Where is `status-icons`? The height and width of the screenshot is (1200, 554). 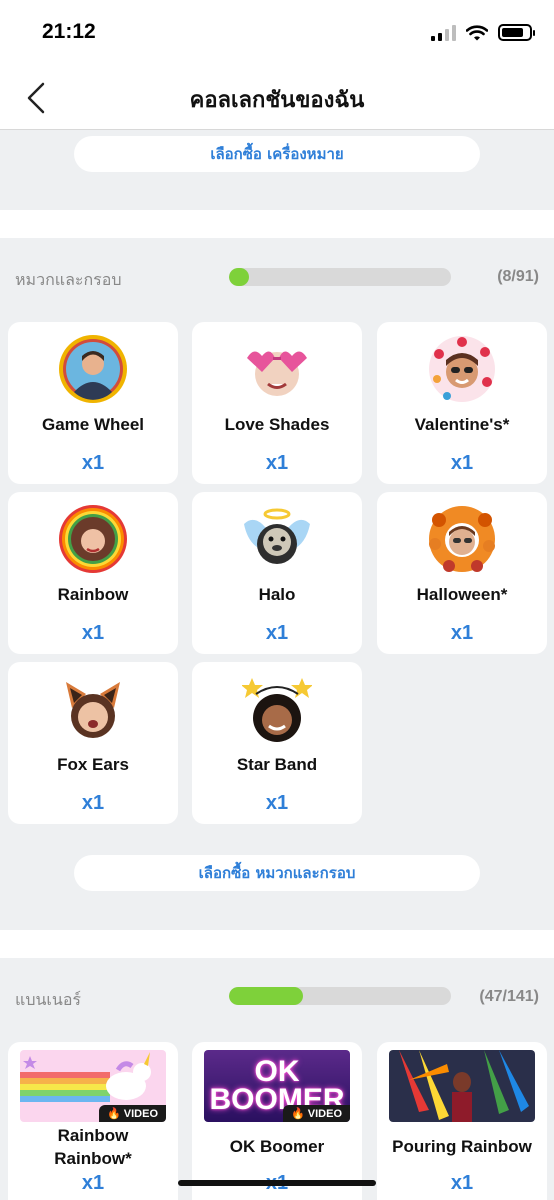 status-icons is located at coordinates (483, 32).